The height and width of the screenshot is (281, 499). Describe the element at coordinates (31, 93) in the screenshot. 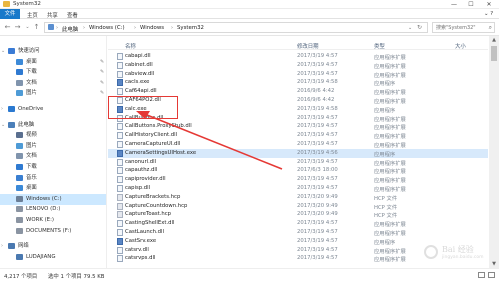

I see `sidebar-item-label: 图片` at that location.